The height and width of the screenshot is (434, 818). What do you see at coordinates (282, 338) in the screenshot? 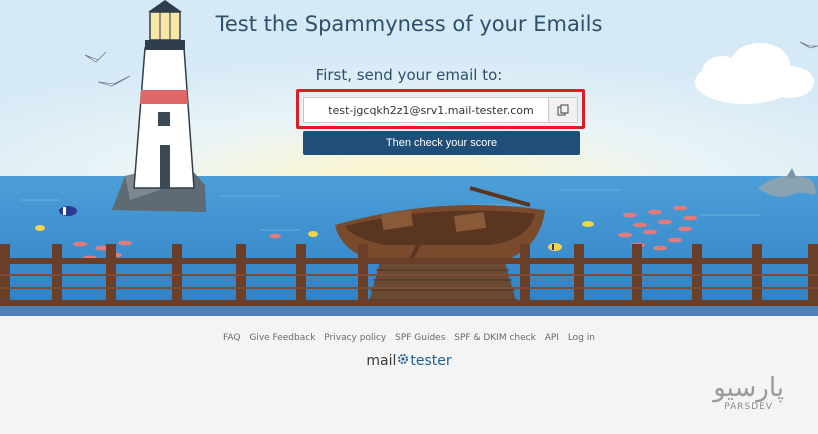
I see `footer-link-feedback: Give Feedback` at bounding box center [282, 338].